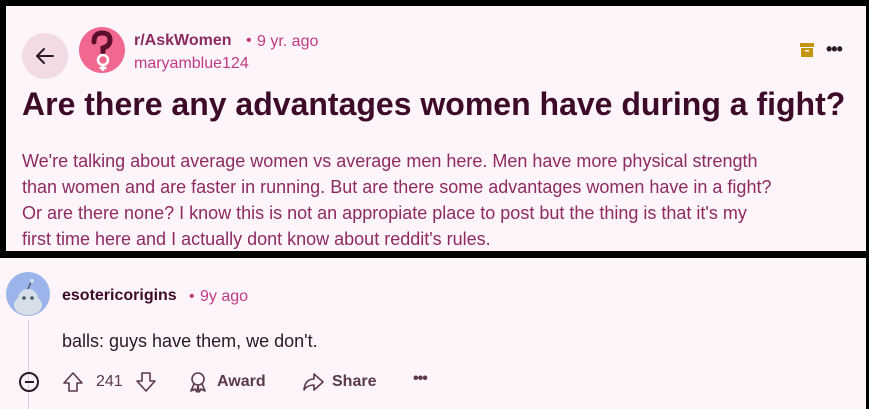  Describe the element at coordinates (183, 41) in the screenshot. I see `subreddit-link: r/AskWomen` at that location.